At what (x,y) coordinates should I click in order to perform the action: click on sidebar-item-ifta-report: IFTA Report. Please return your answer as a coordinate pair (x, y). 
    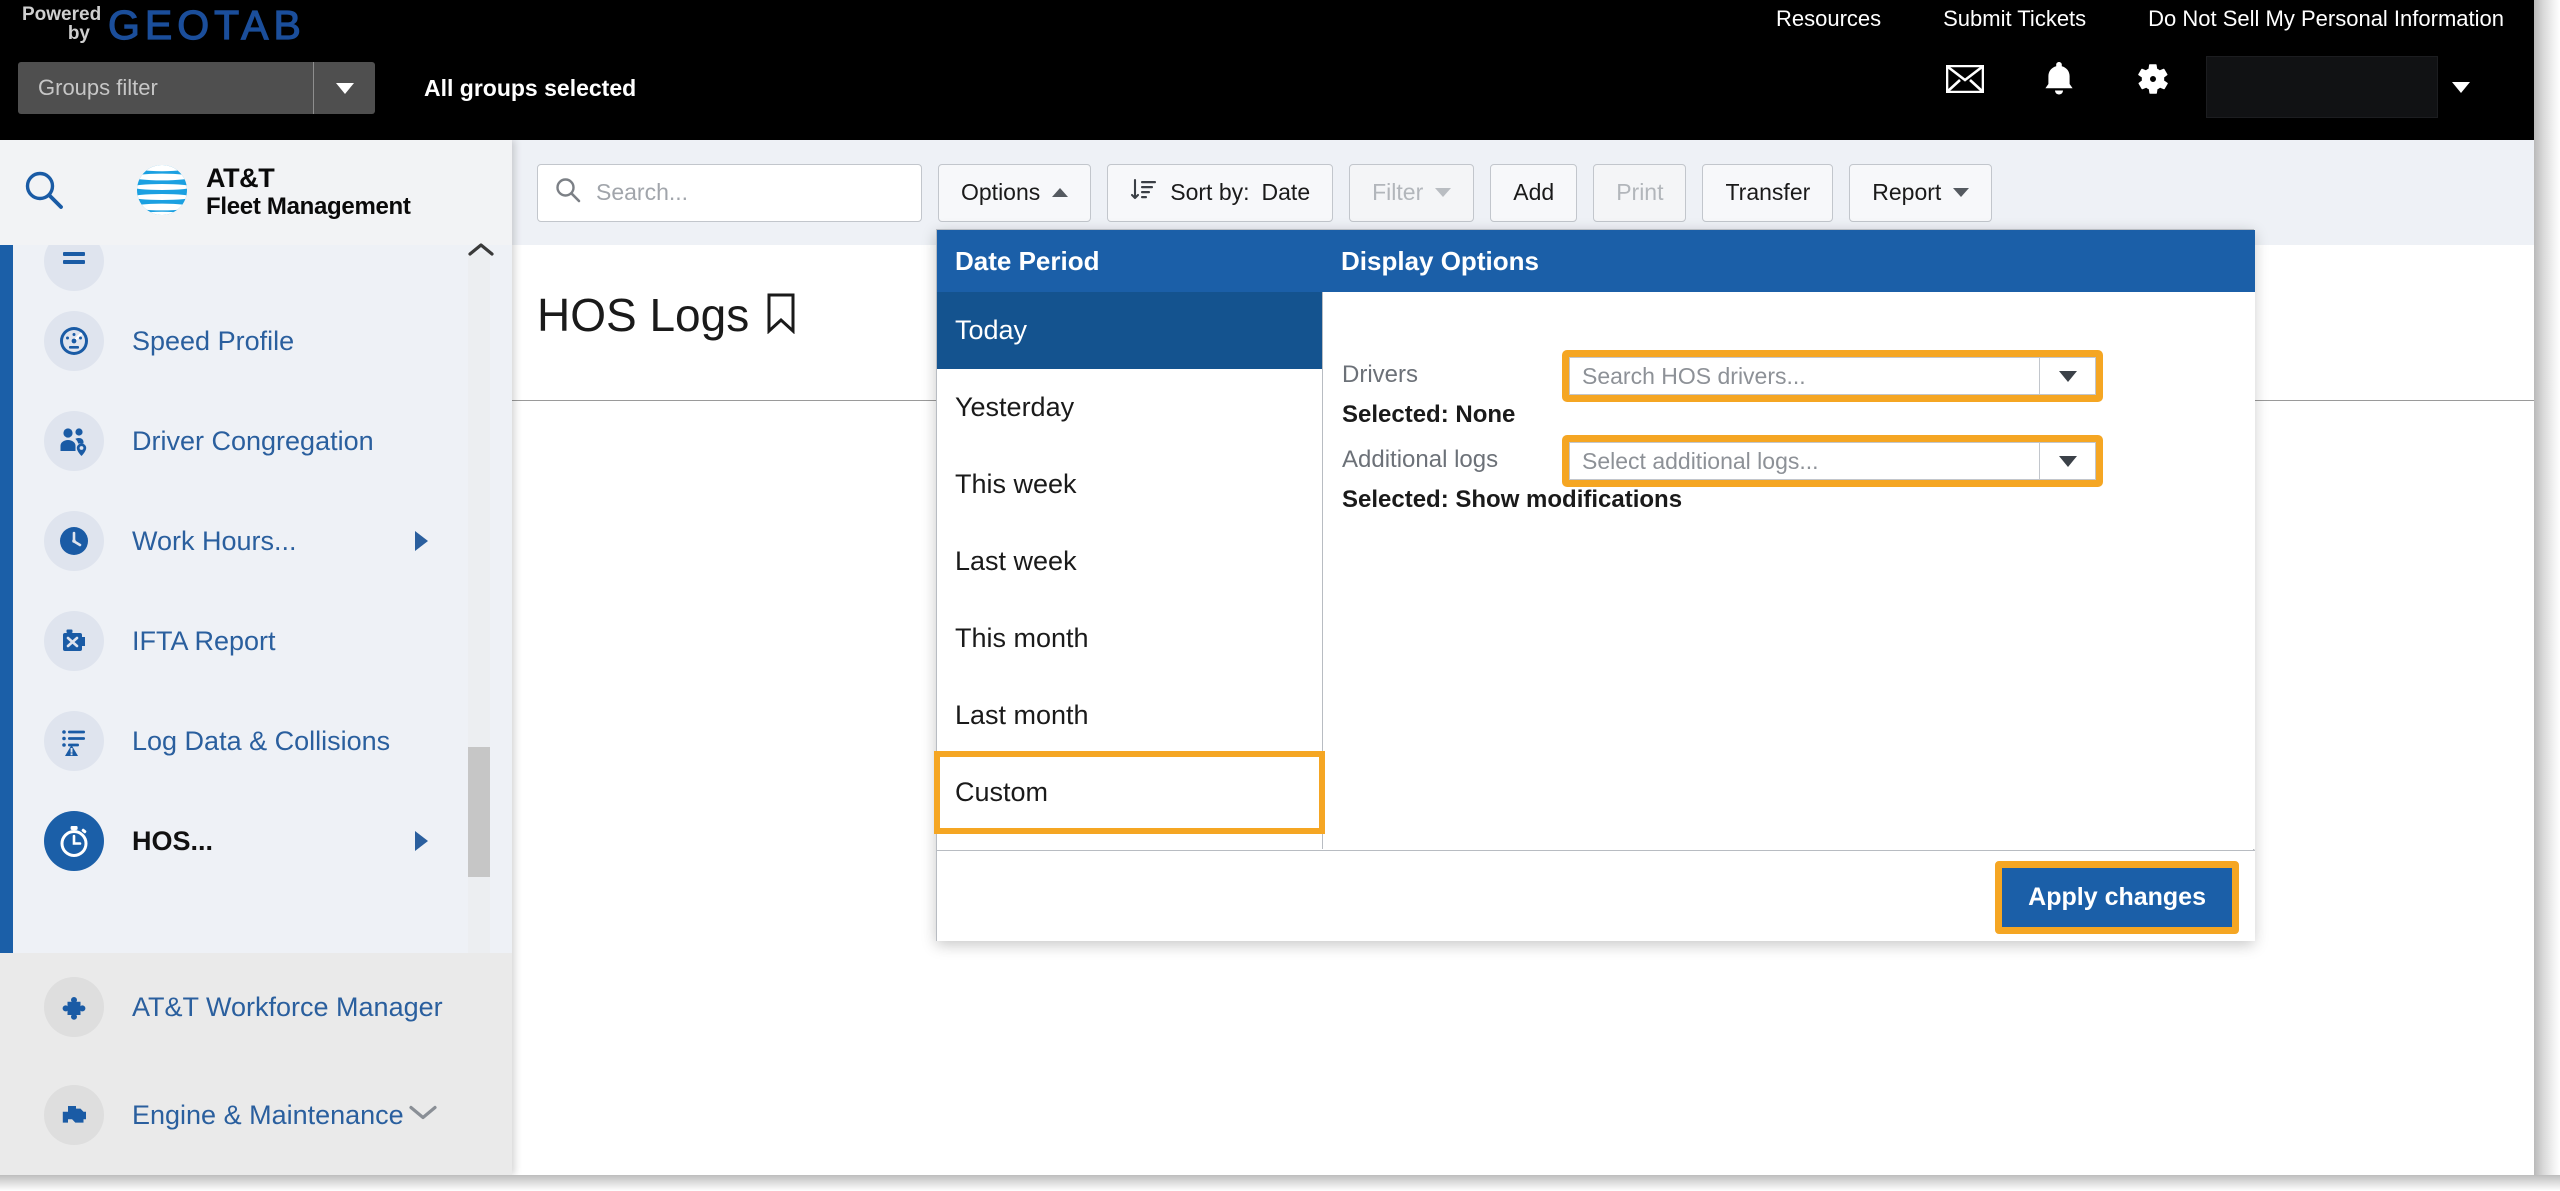
    Looking at the image, I should click on (256, 641).